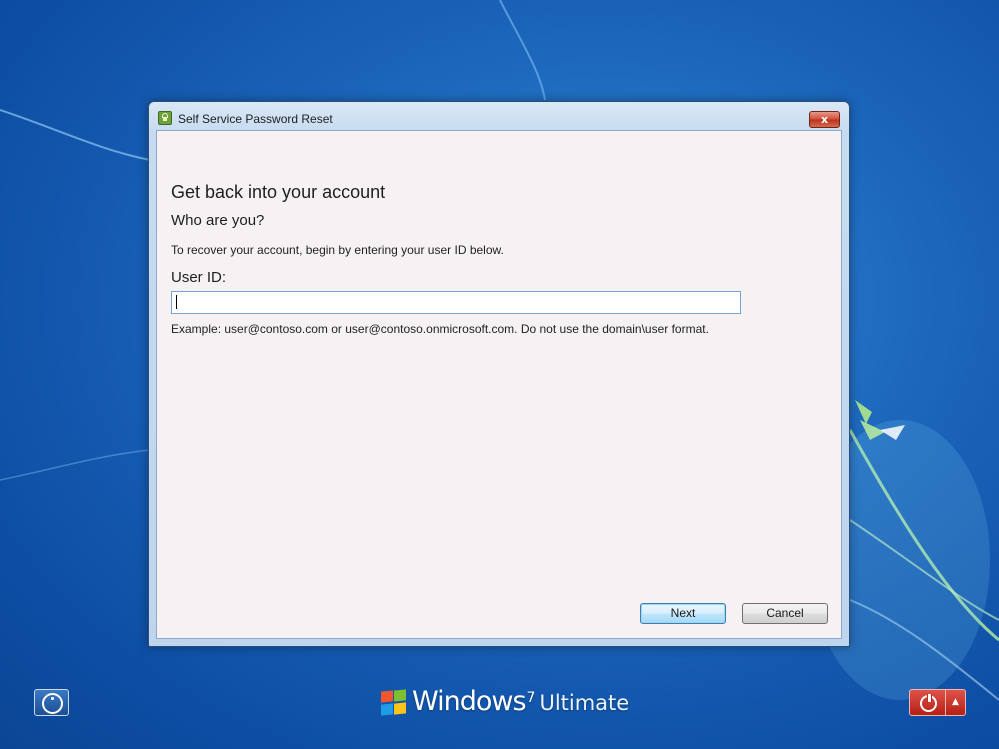 The image size is (999, 749). I want to click on next-button: Next, so click(683, 613).